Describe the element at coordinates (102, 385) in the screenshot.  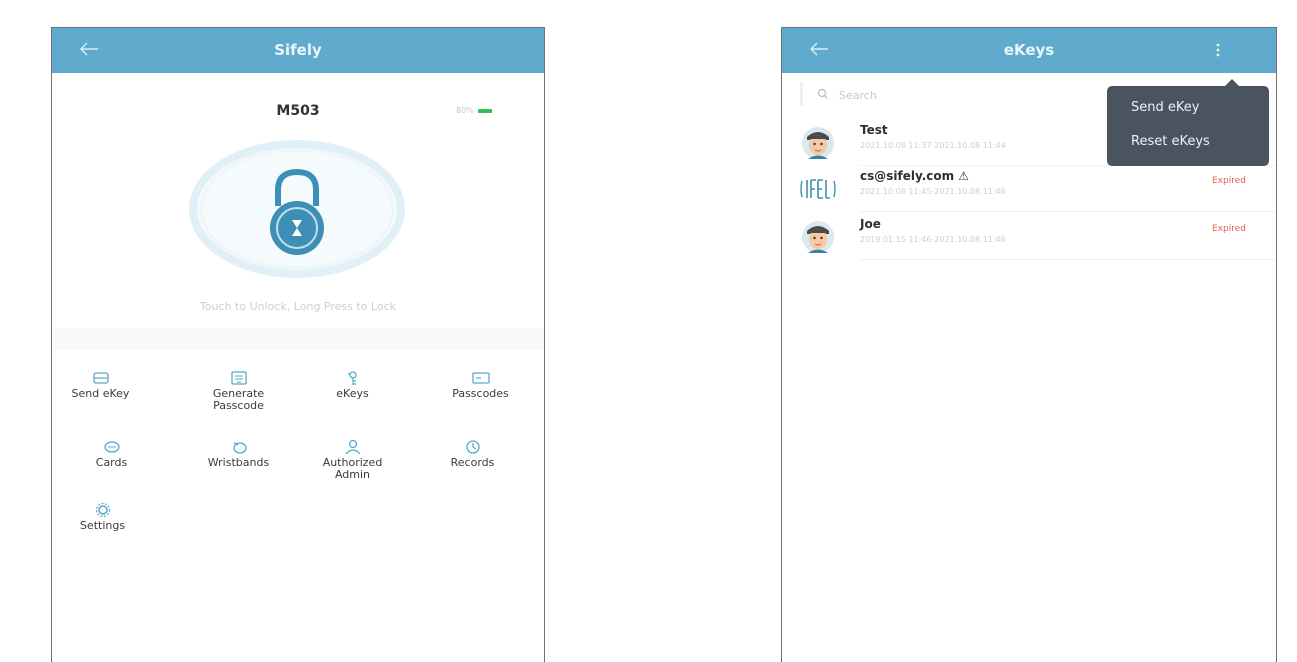
I see `send-ekey-button: Send eKey` at that location.